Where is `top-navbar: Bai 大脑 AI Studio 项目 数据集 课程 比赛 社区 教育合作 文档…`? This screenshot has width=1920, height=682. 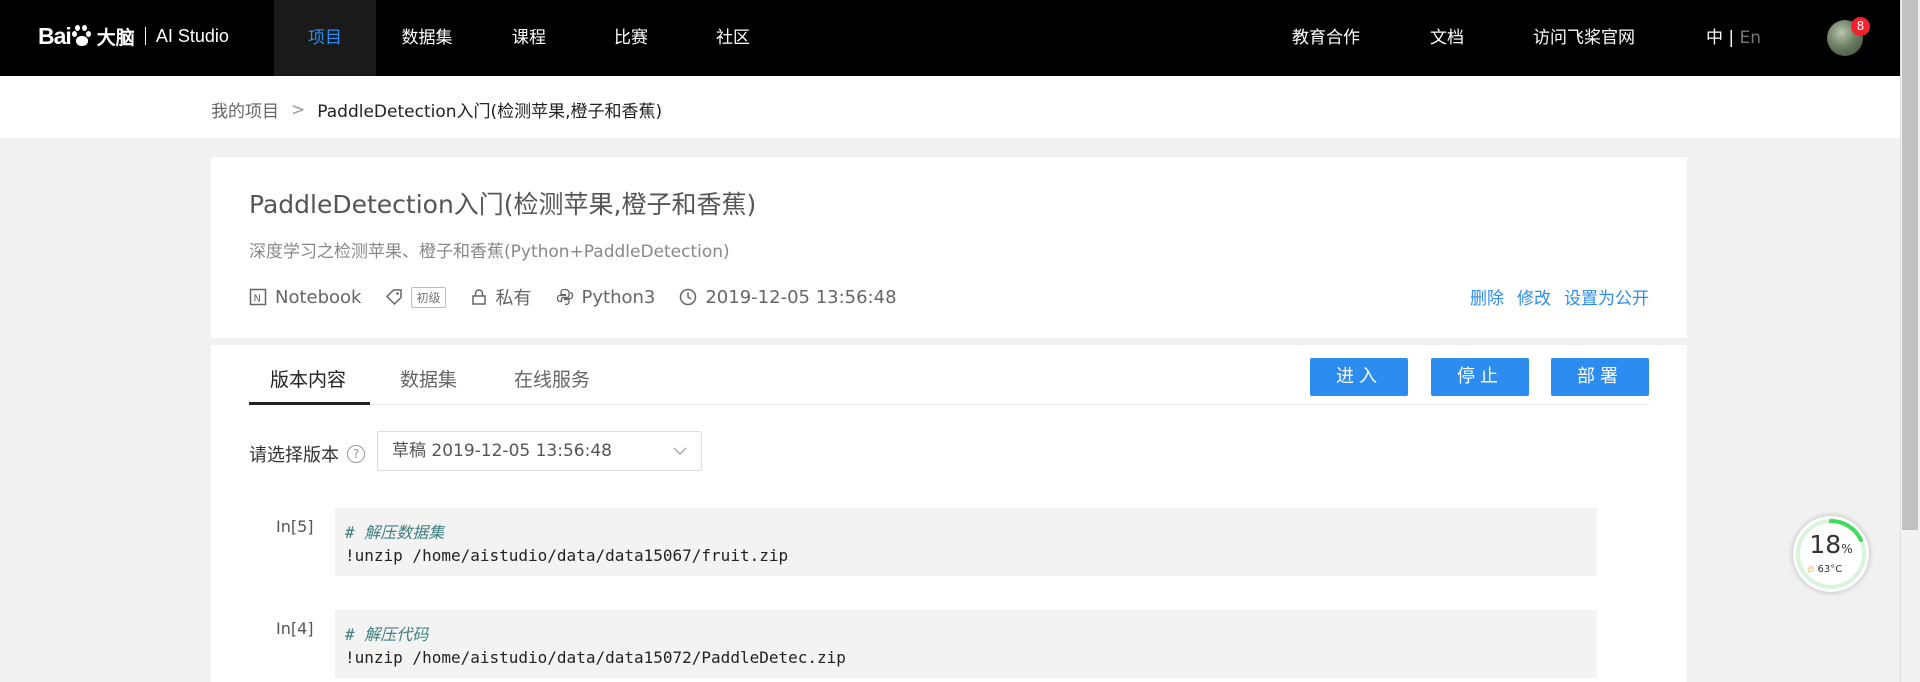 top-navbar: Bai 大脑 AI Studio 项目 数据集 课程 比赛 社区 教育合作 文档… is located at coordinates (950, 38).